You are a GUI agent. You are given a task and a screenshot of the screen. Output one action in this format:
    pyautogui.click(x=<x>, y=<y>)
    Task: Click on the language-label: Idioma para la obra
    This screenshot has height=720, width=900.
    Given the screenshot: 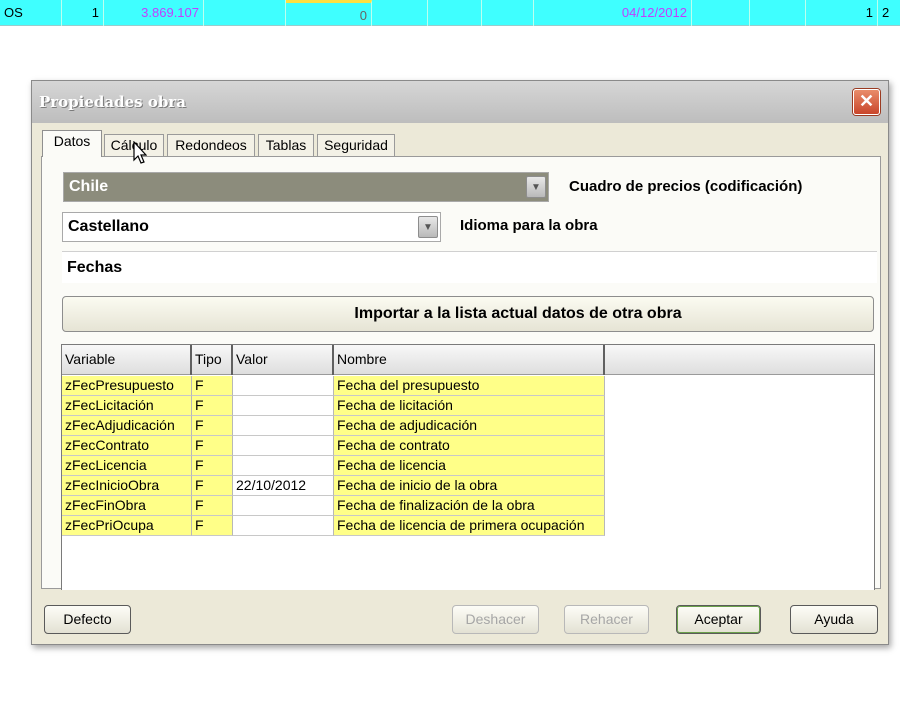 What is the action you would take?
    pyautogui.click(x=529, y=225)
    